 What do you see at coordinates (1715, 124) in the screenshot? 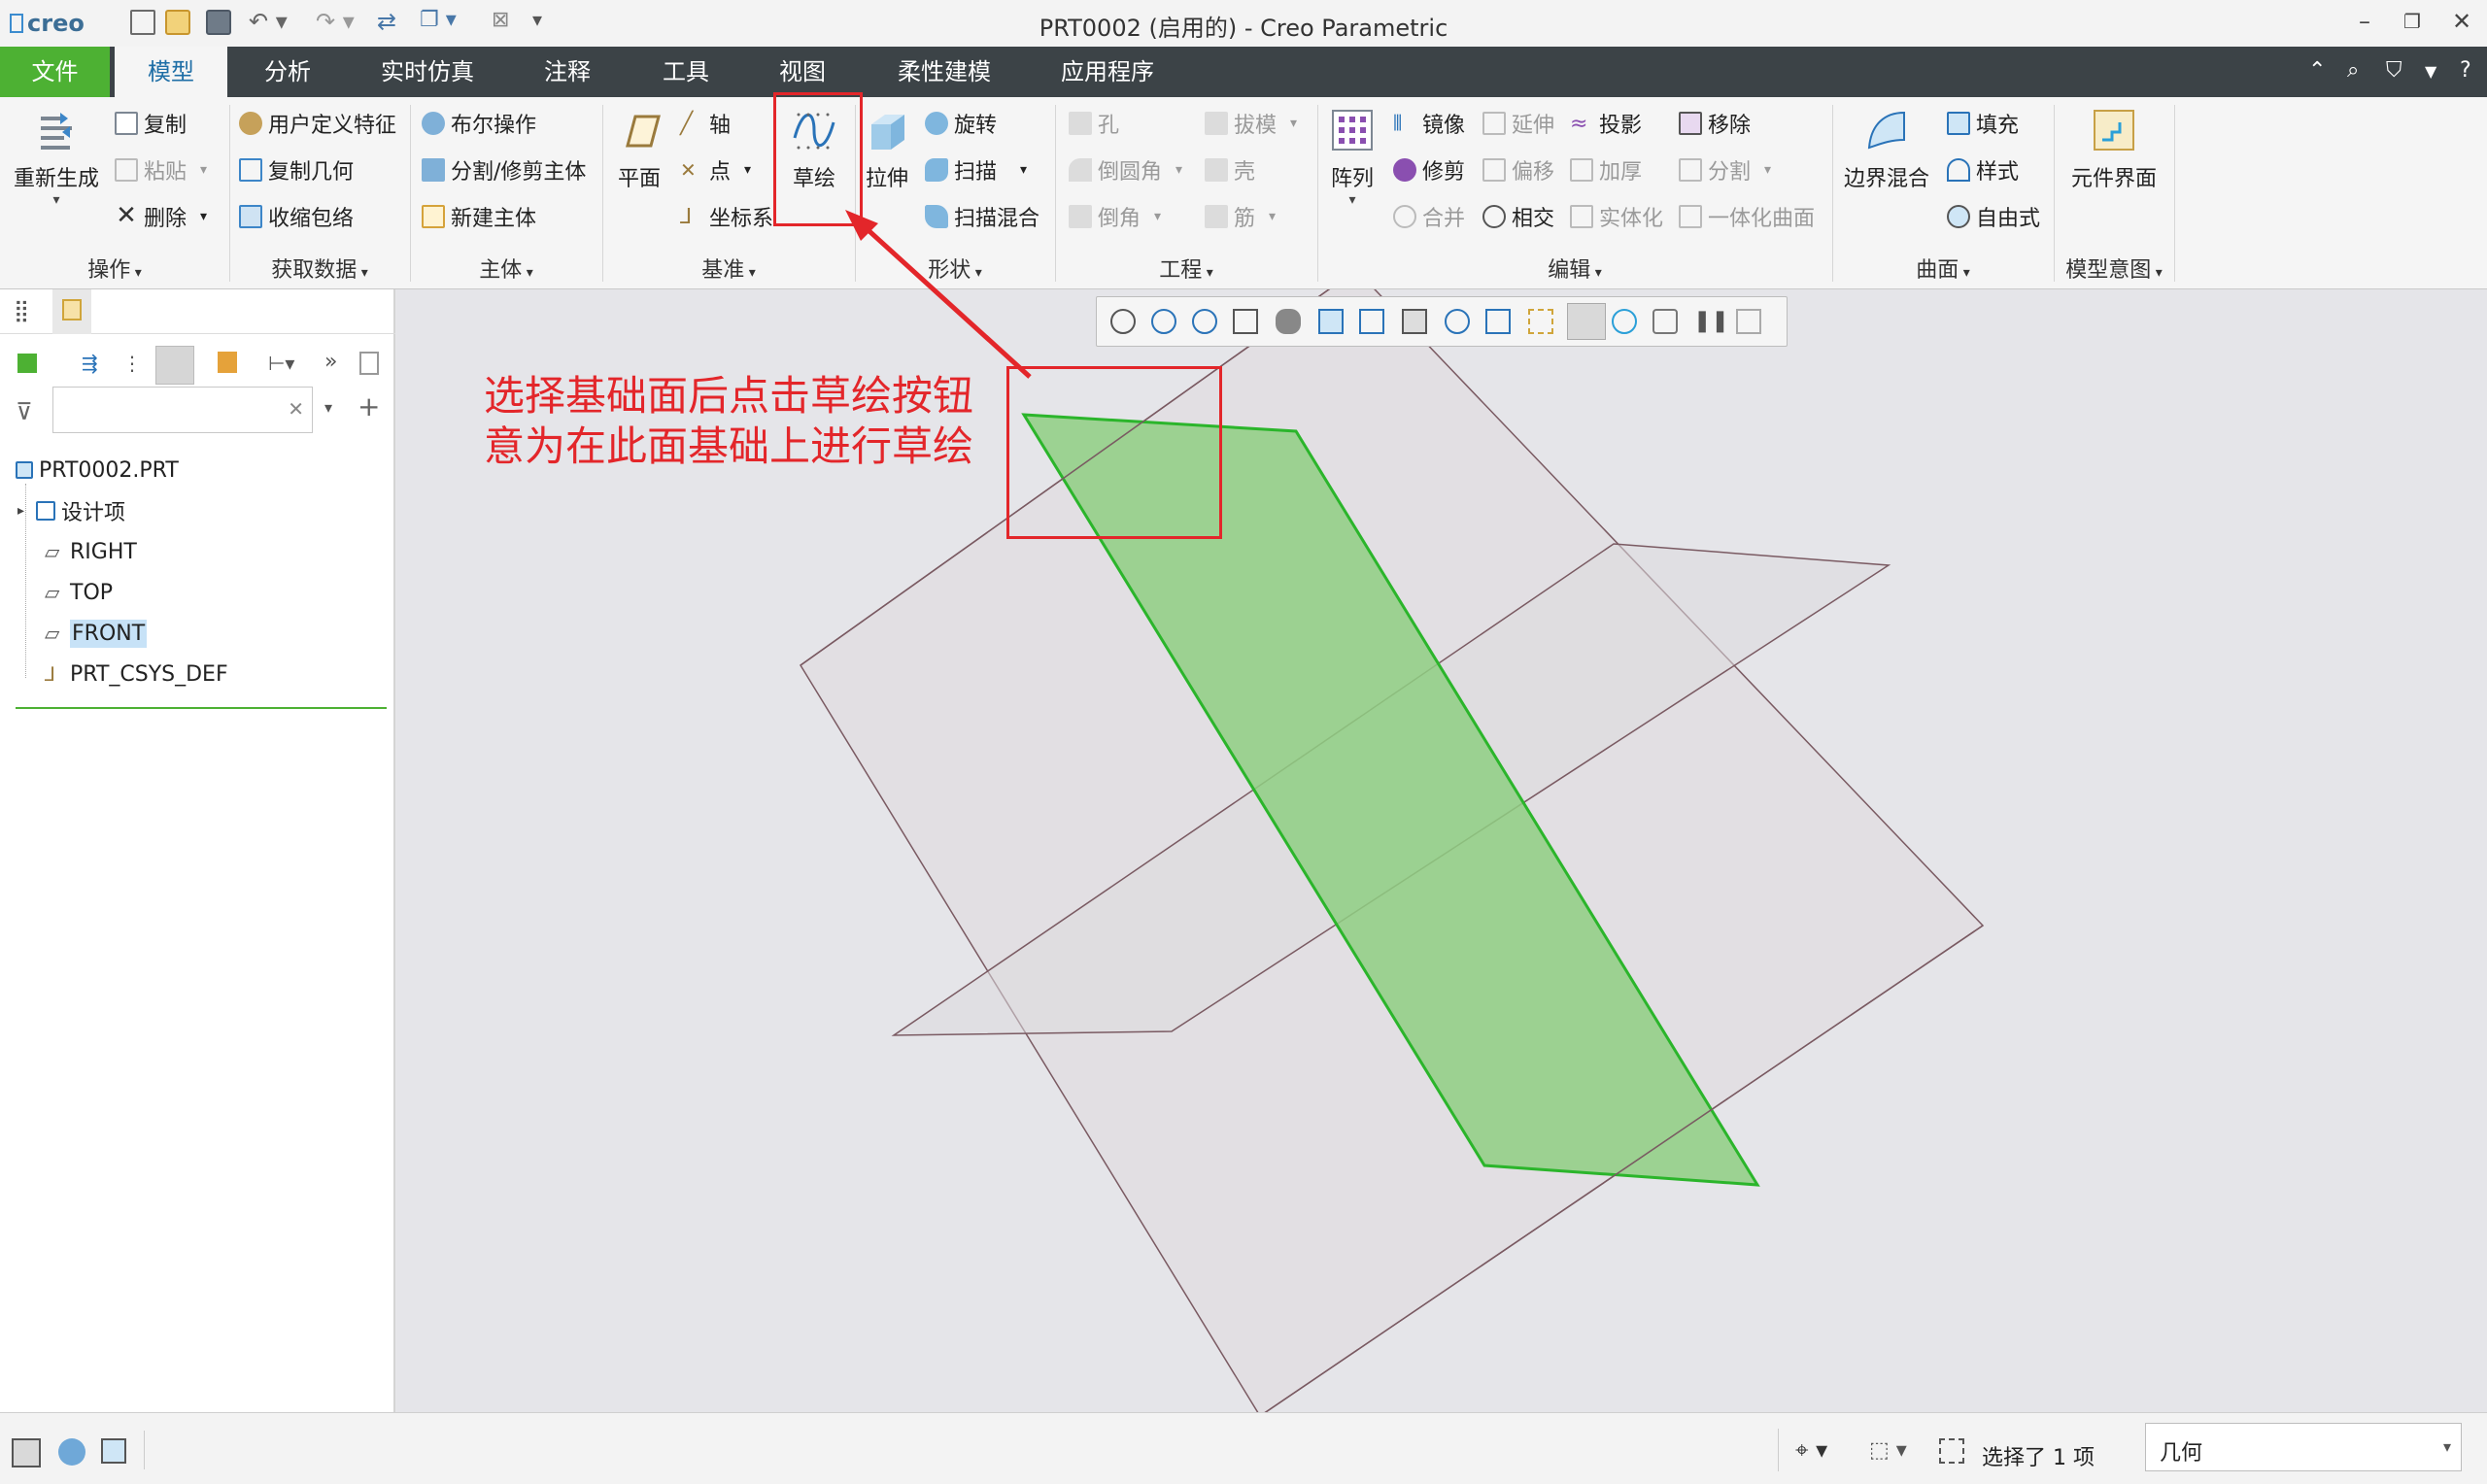
I see `remove-button: 移除` at bounding box center [1715, 124].